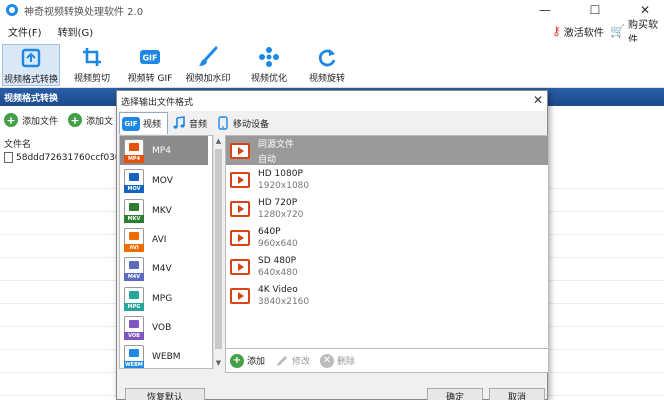 This screenshot has height=400, width=664. Describe the element at coordinates (280, 173) in the screenshot. I see `preset-name: HD 1080P` at that location.